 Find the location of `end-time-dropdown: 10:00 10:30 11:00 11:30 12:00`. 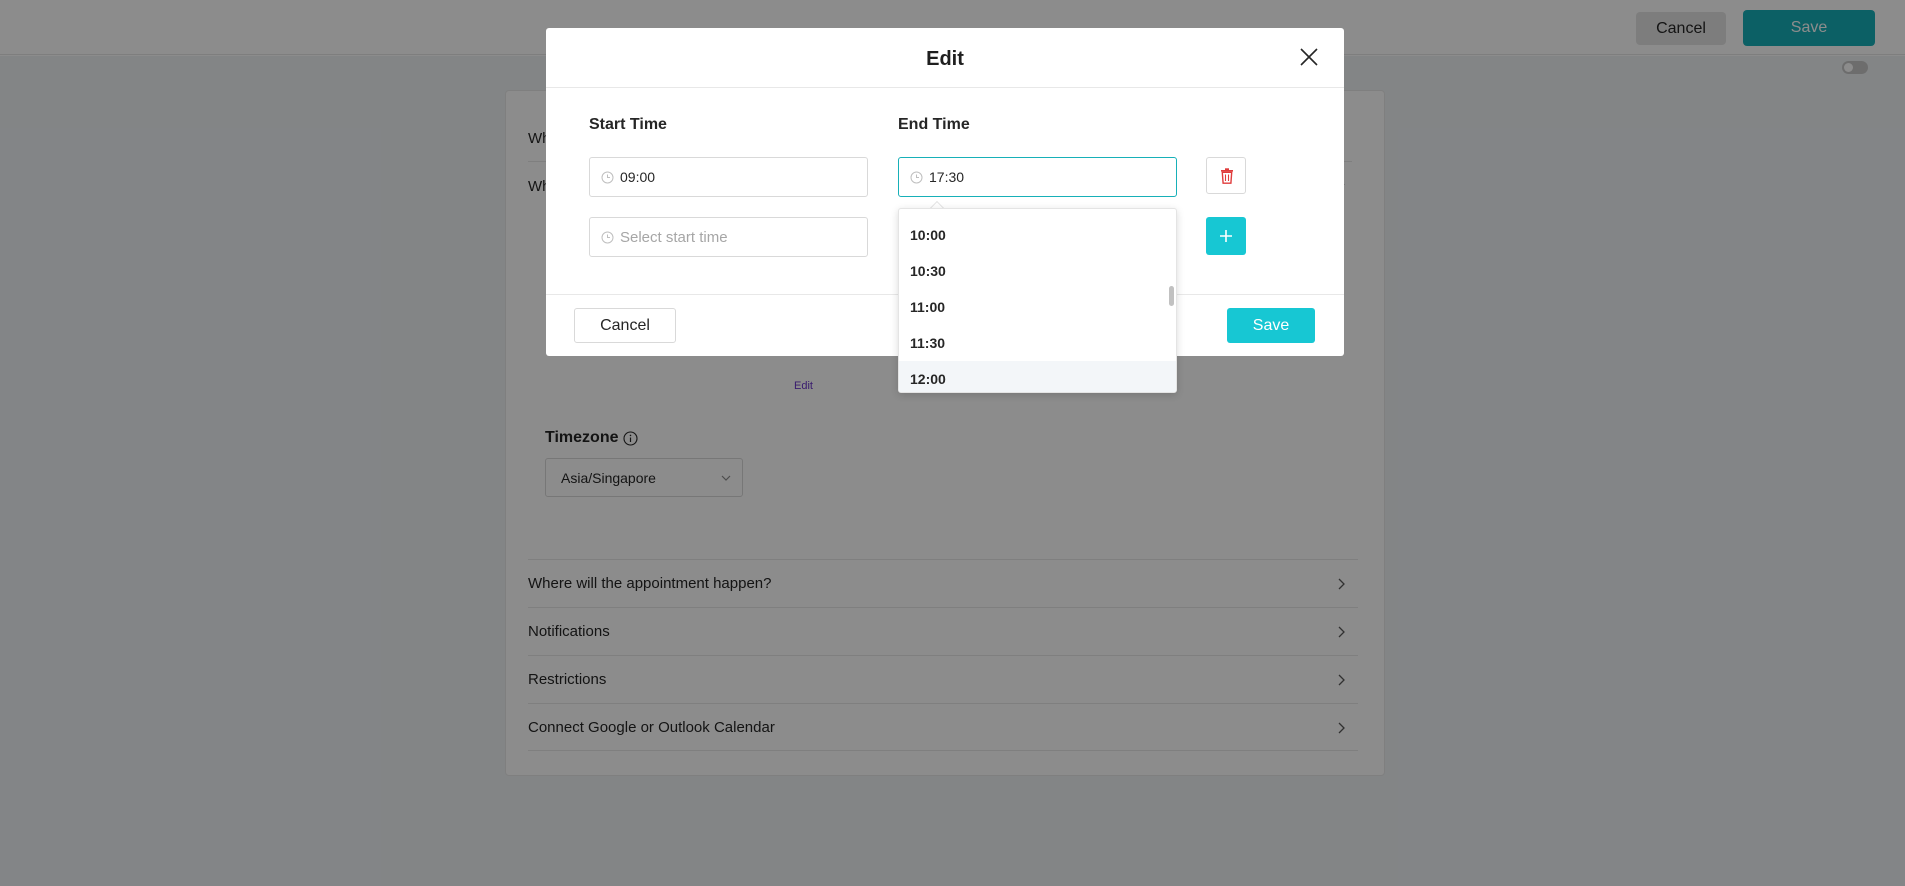

end-time-dropdown: 10:00 10:30 11:00 11:30 12:00 is located at coordinates (1037, 300).